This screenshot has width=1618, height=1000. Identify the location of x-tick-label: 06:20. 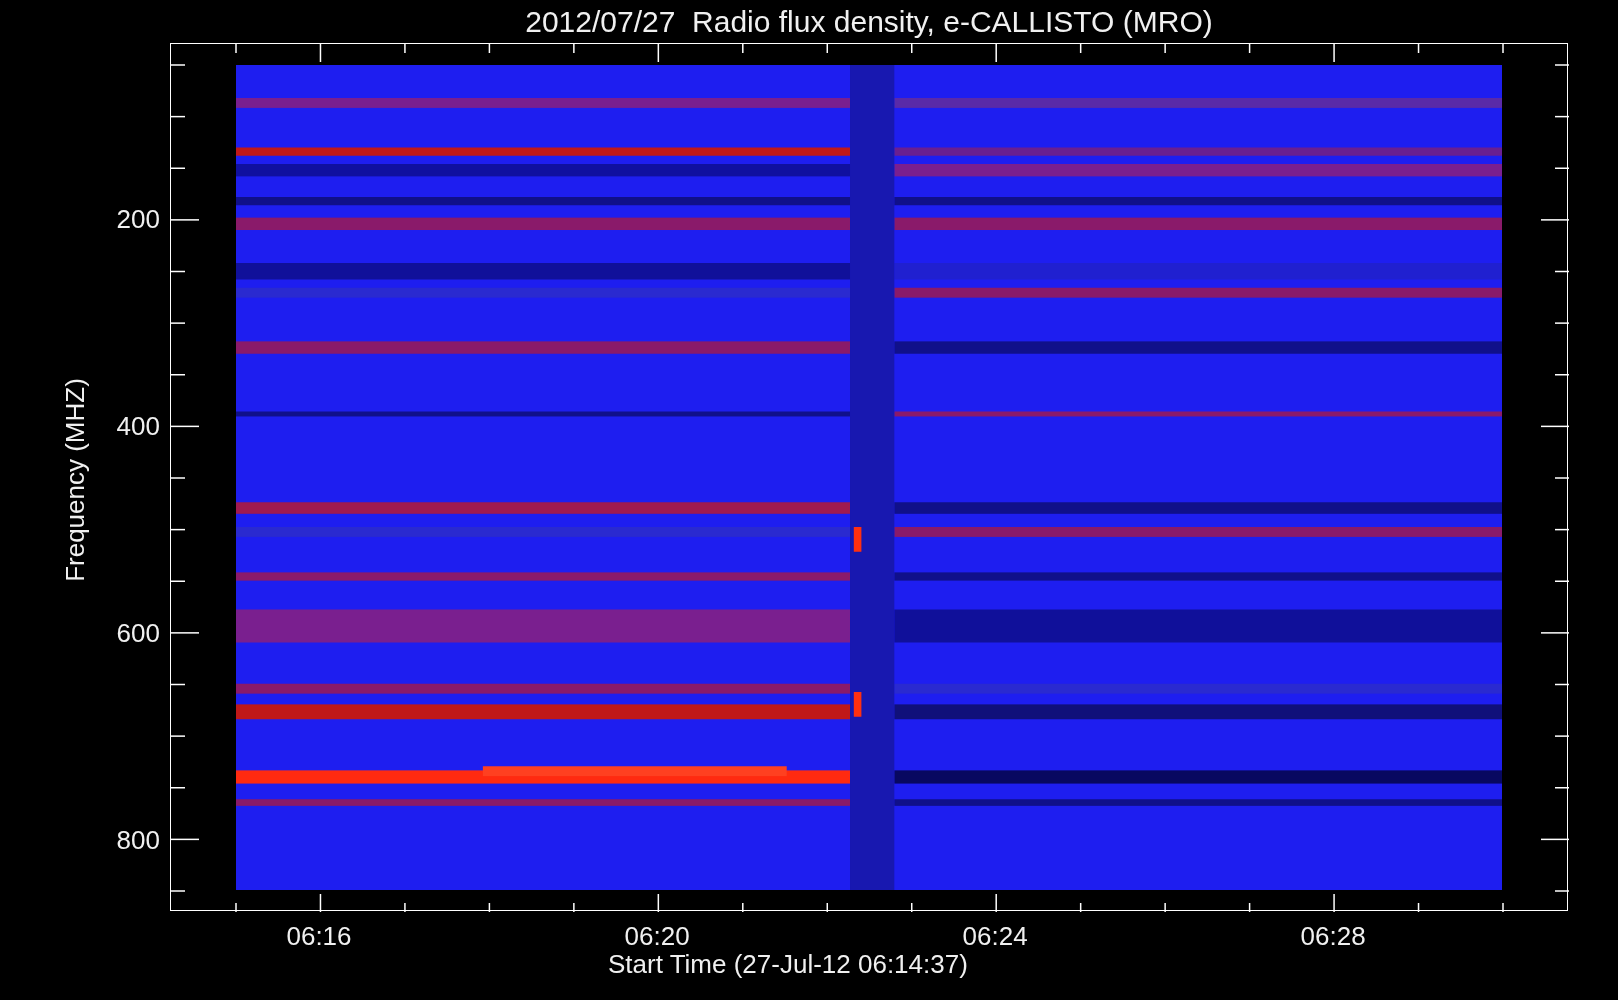
(657, 936).